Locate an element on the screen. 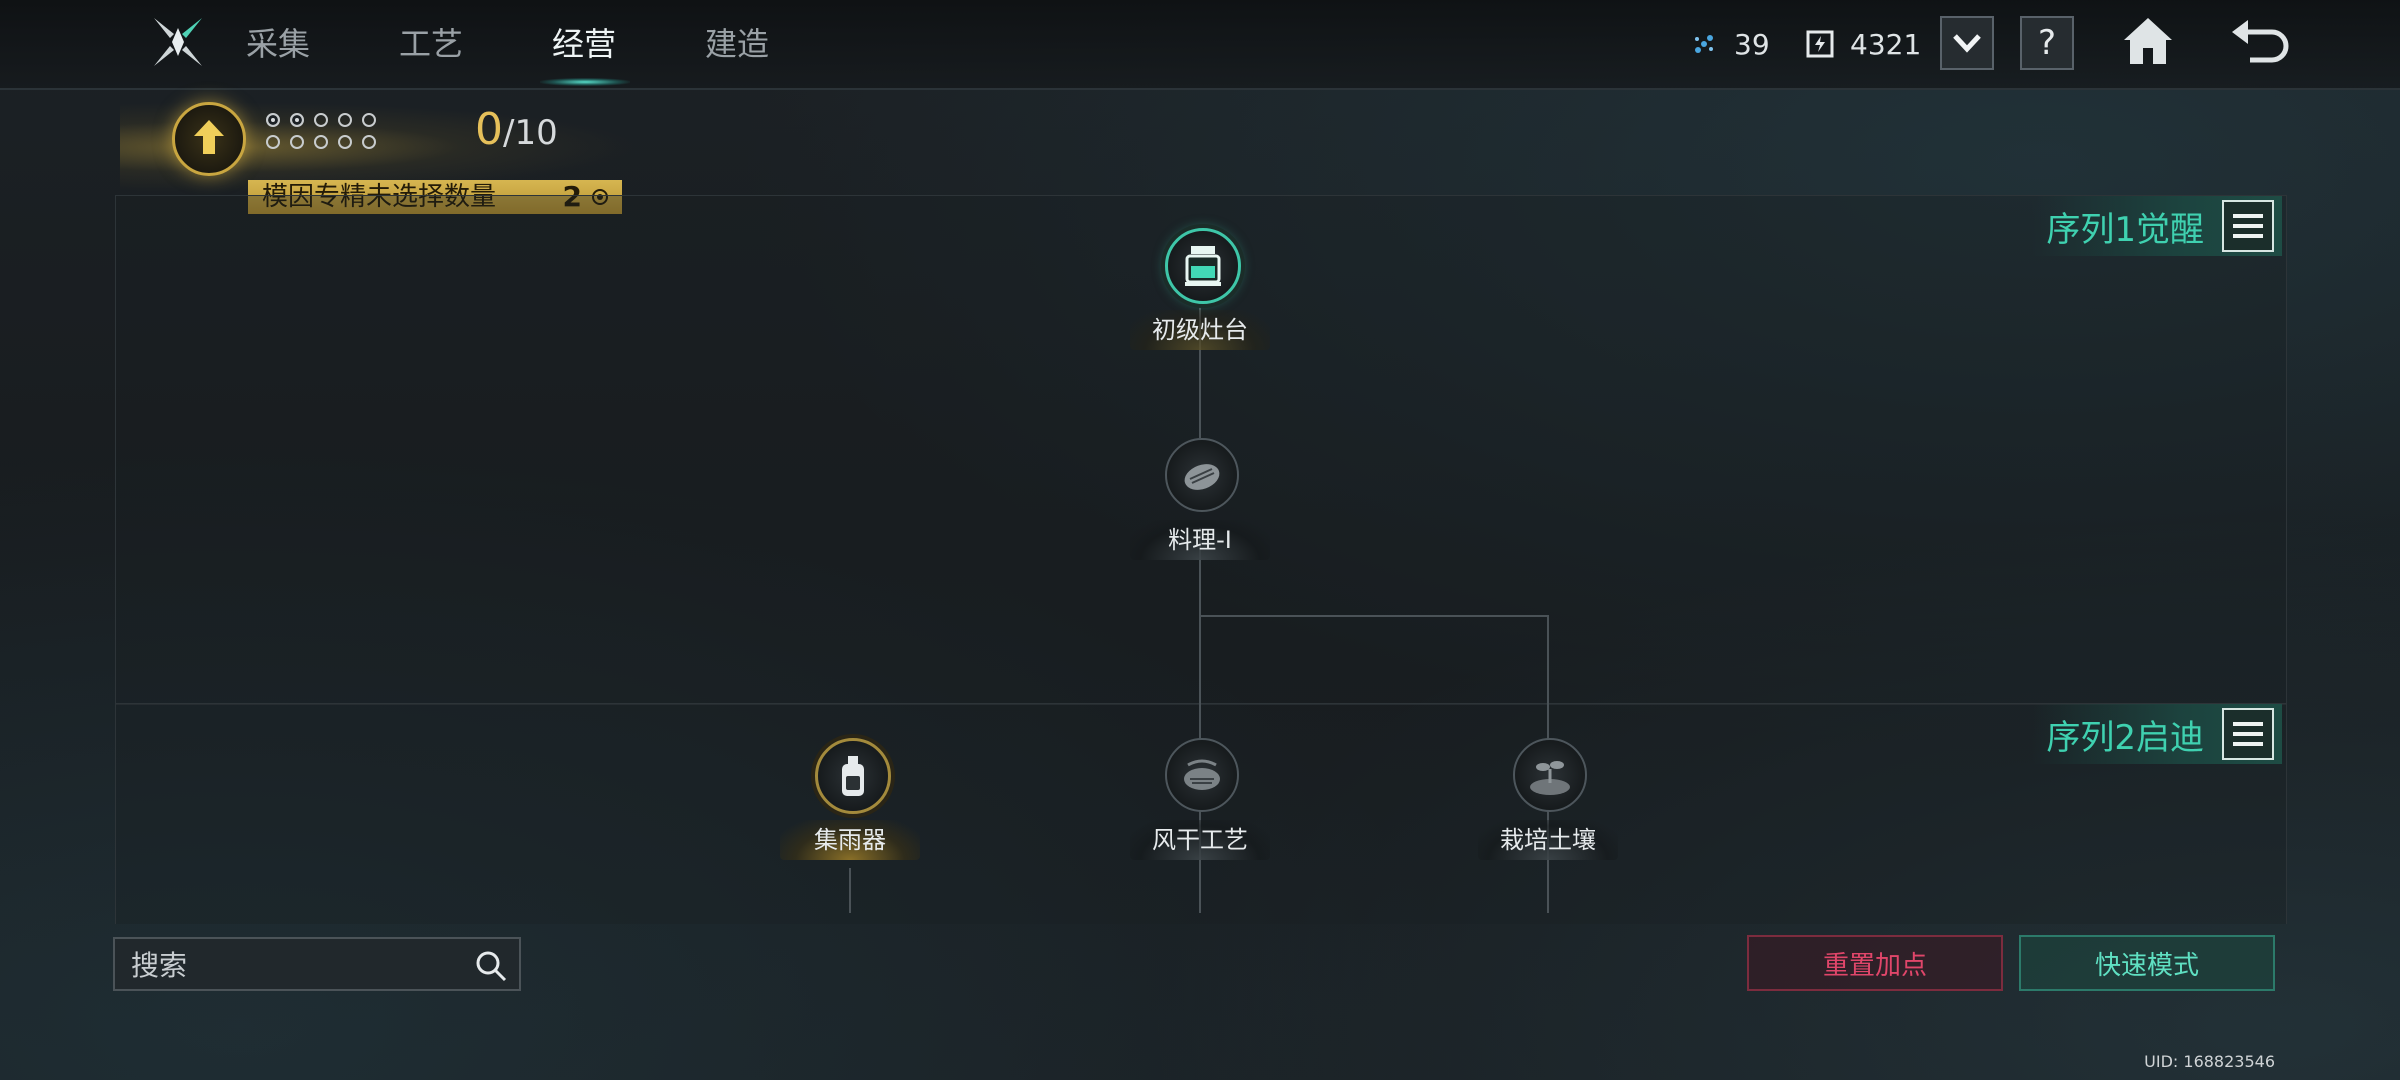  back-arrow-icon is located at coordinates (2260, 43).